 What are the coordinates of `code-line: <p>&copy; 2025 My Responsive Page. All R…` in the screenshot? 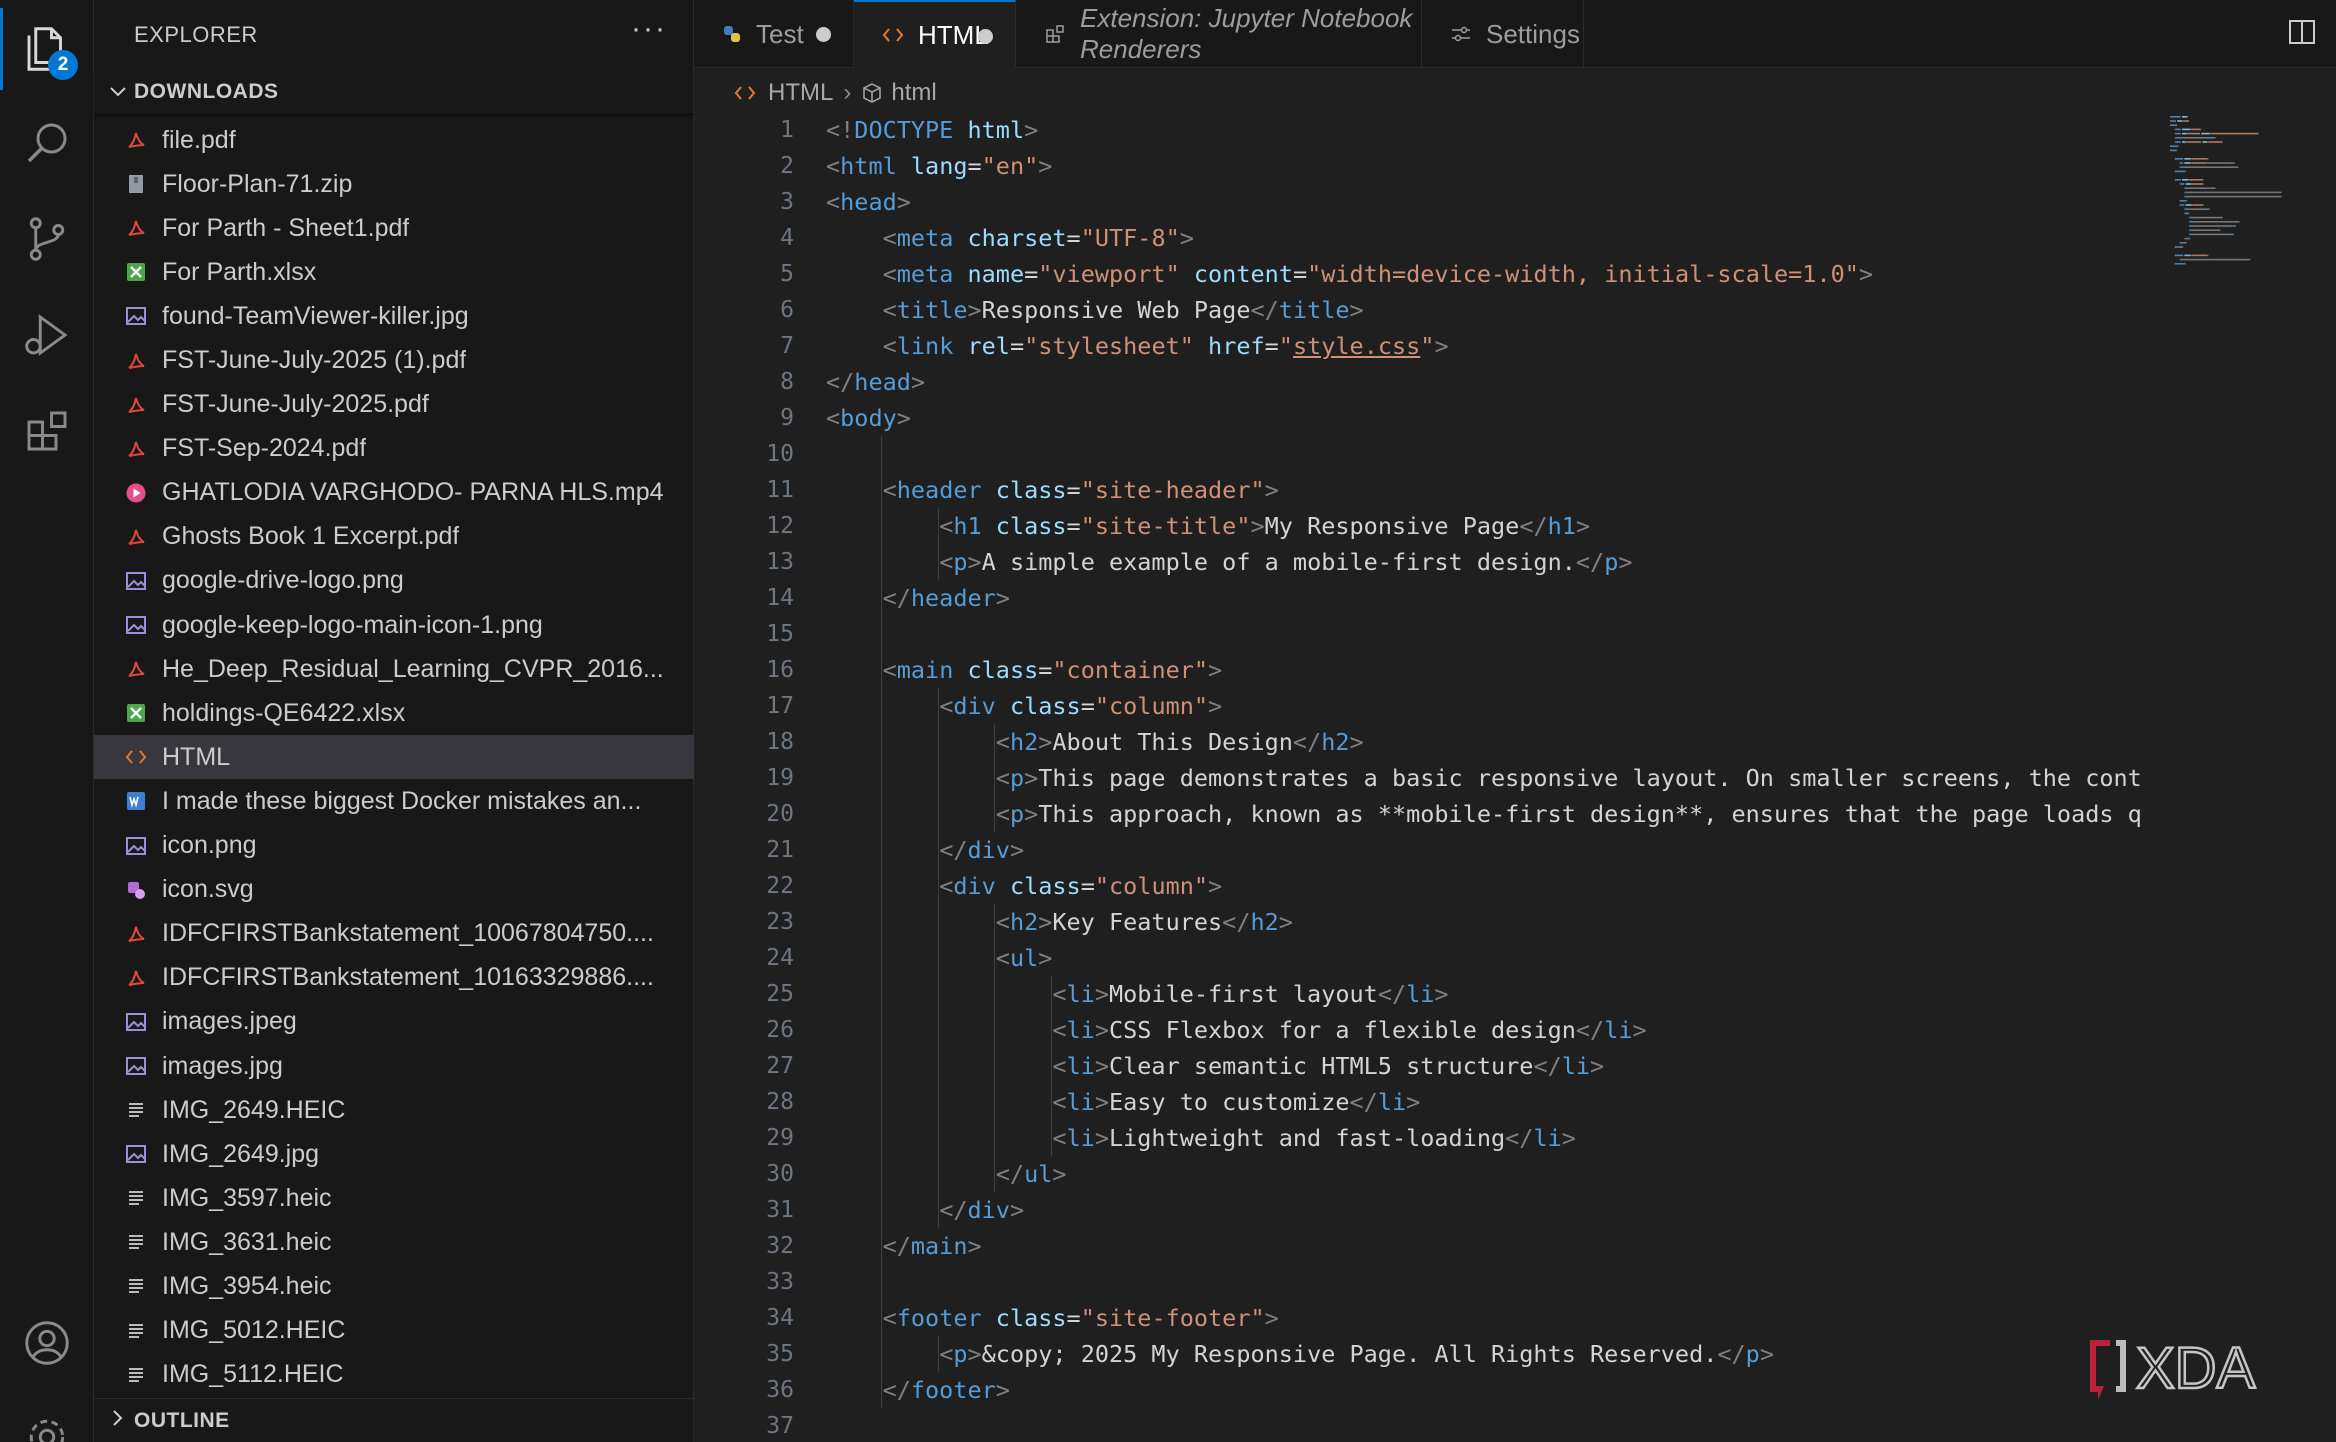 It's located at (1496, 1354).